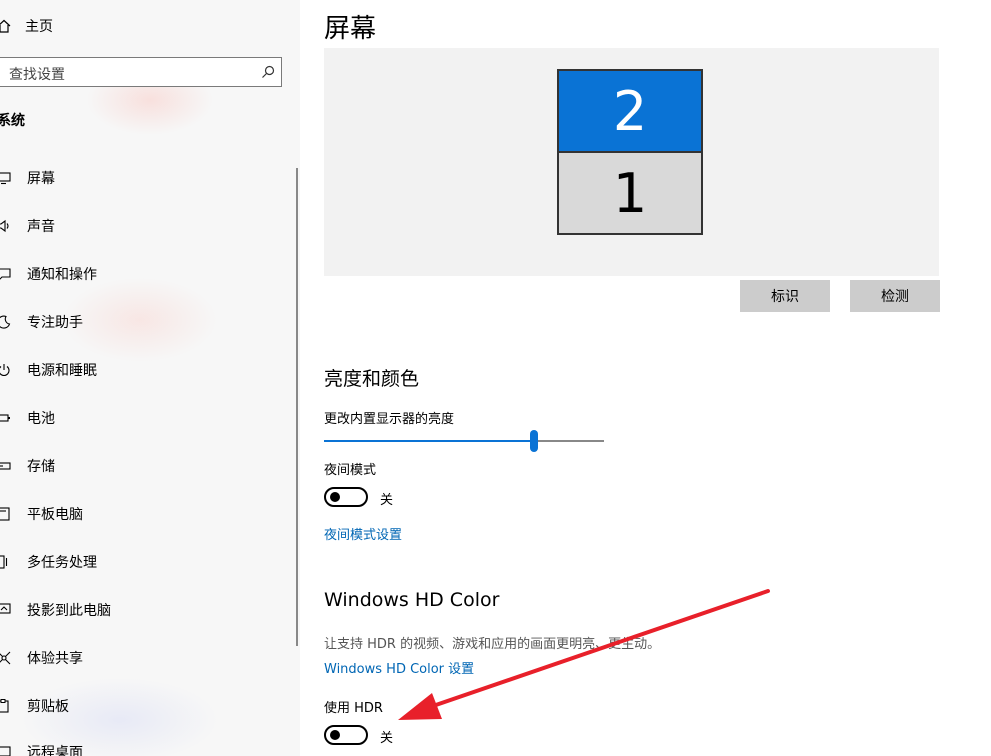 Image resolution: width=991 pixels, height=756 pixels. Describe the element at coordinates (346, 735) in the screenshot. I see `hdr-toggle` at that location.